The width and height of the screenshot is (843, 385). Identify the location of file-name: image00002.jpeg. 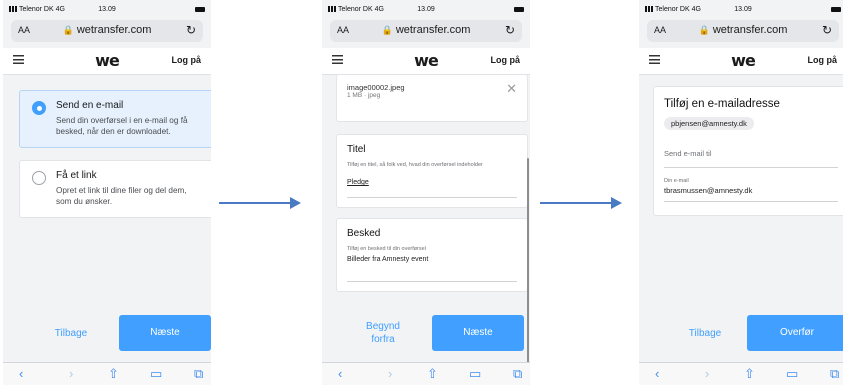
(376, 87).